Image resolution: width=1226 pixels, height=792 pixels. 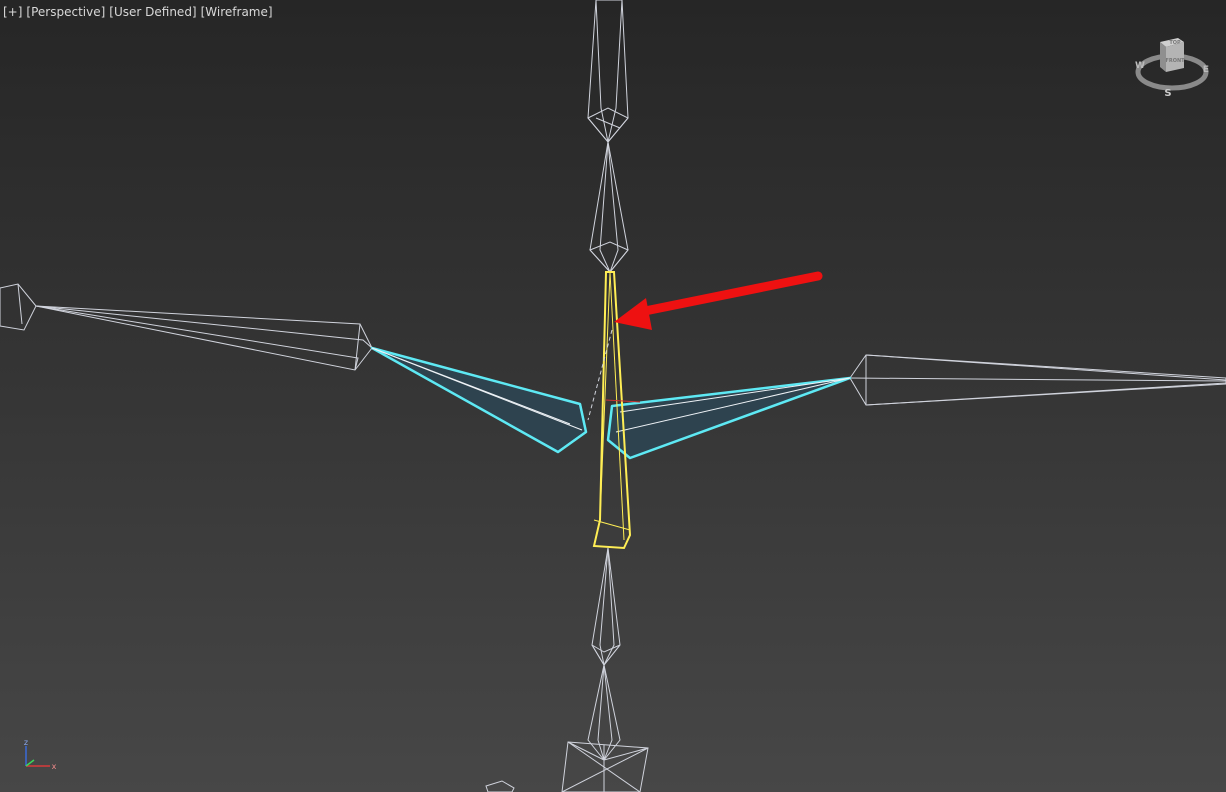 I want to click on viewcube-icon: TOP FRONT W E S, so click(x=1172, y=66).